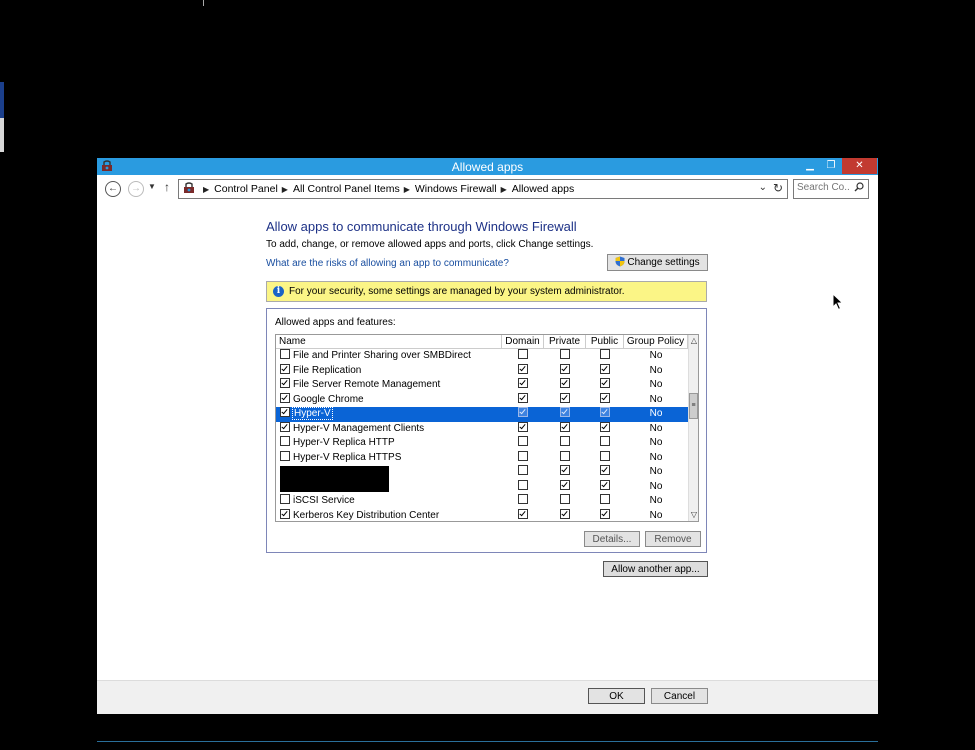 This screenshot has height=750, width=975. Describe the element at coordinates (482, 400) in the screenshot. I see `table-row: Google Chrome No` at that location.